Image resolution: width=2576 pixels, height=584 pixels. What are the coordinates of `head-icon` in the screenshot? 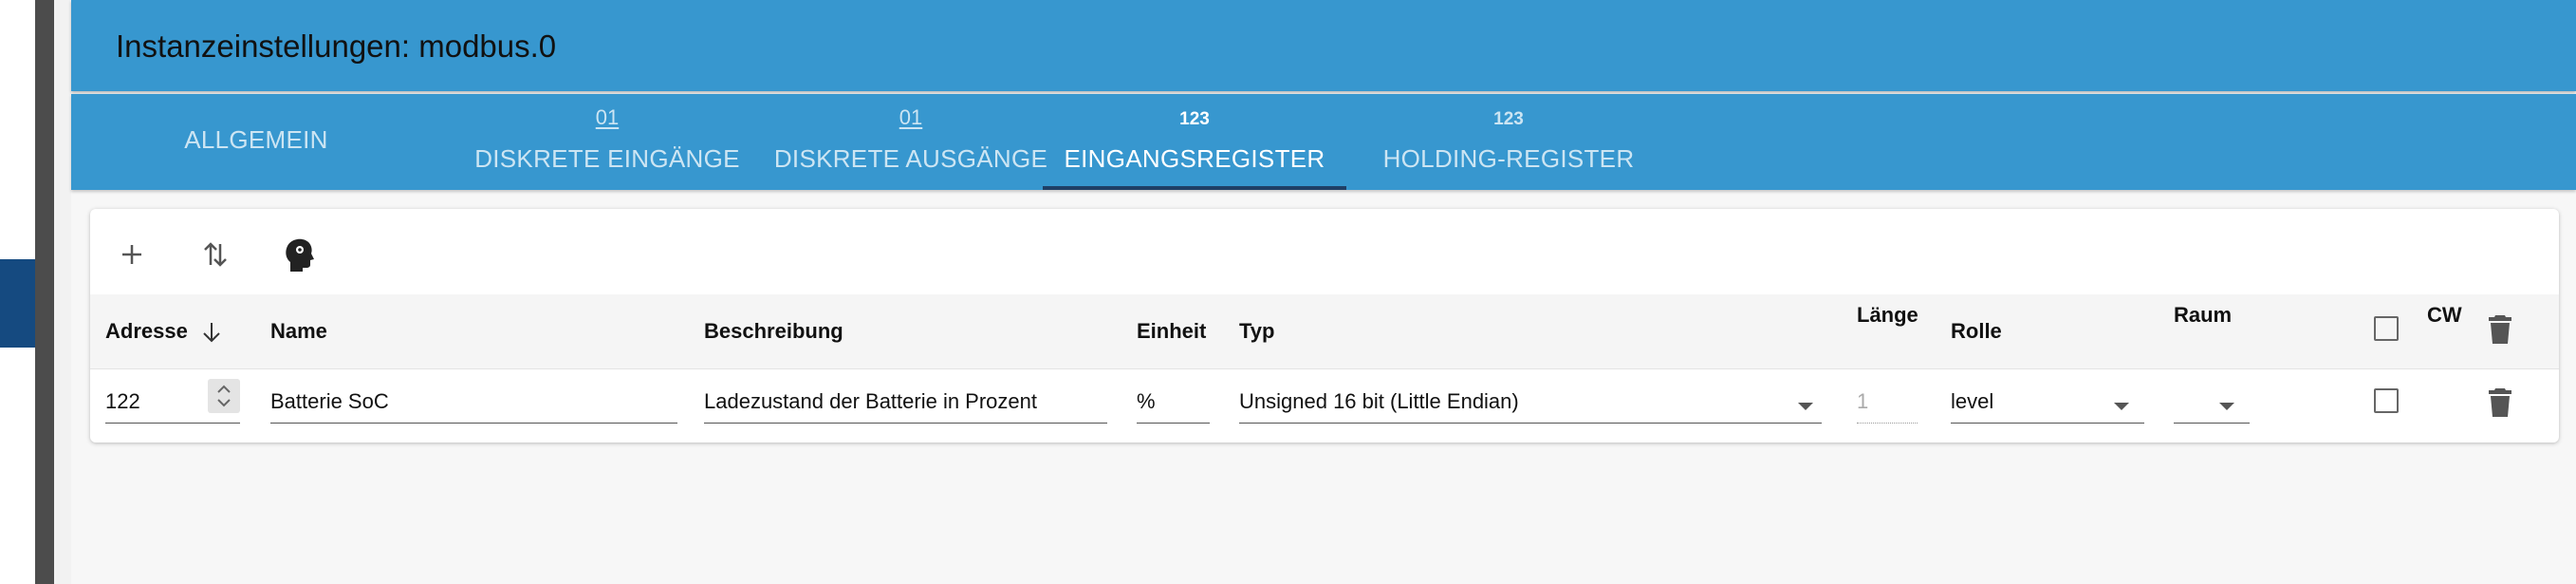 It's located at (300, 255).